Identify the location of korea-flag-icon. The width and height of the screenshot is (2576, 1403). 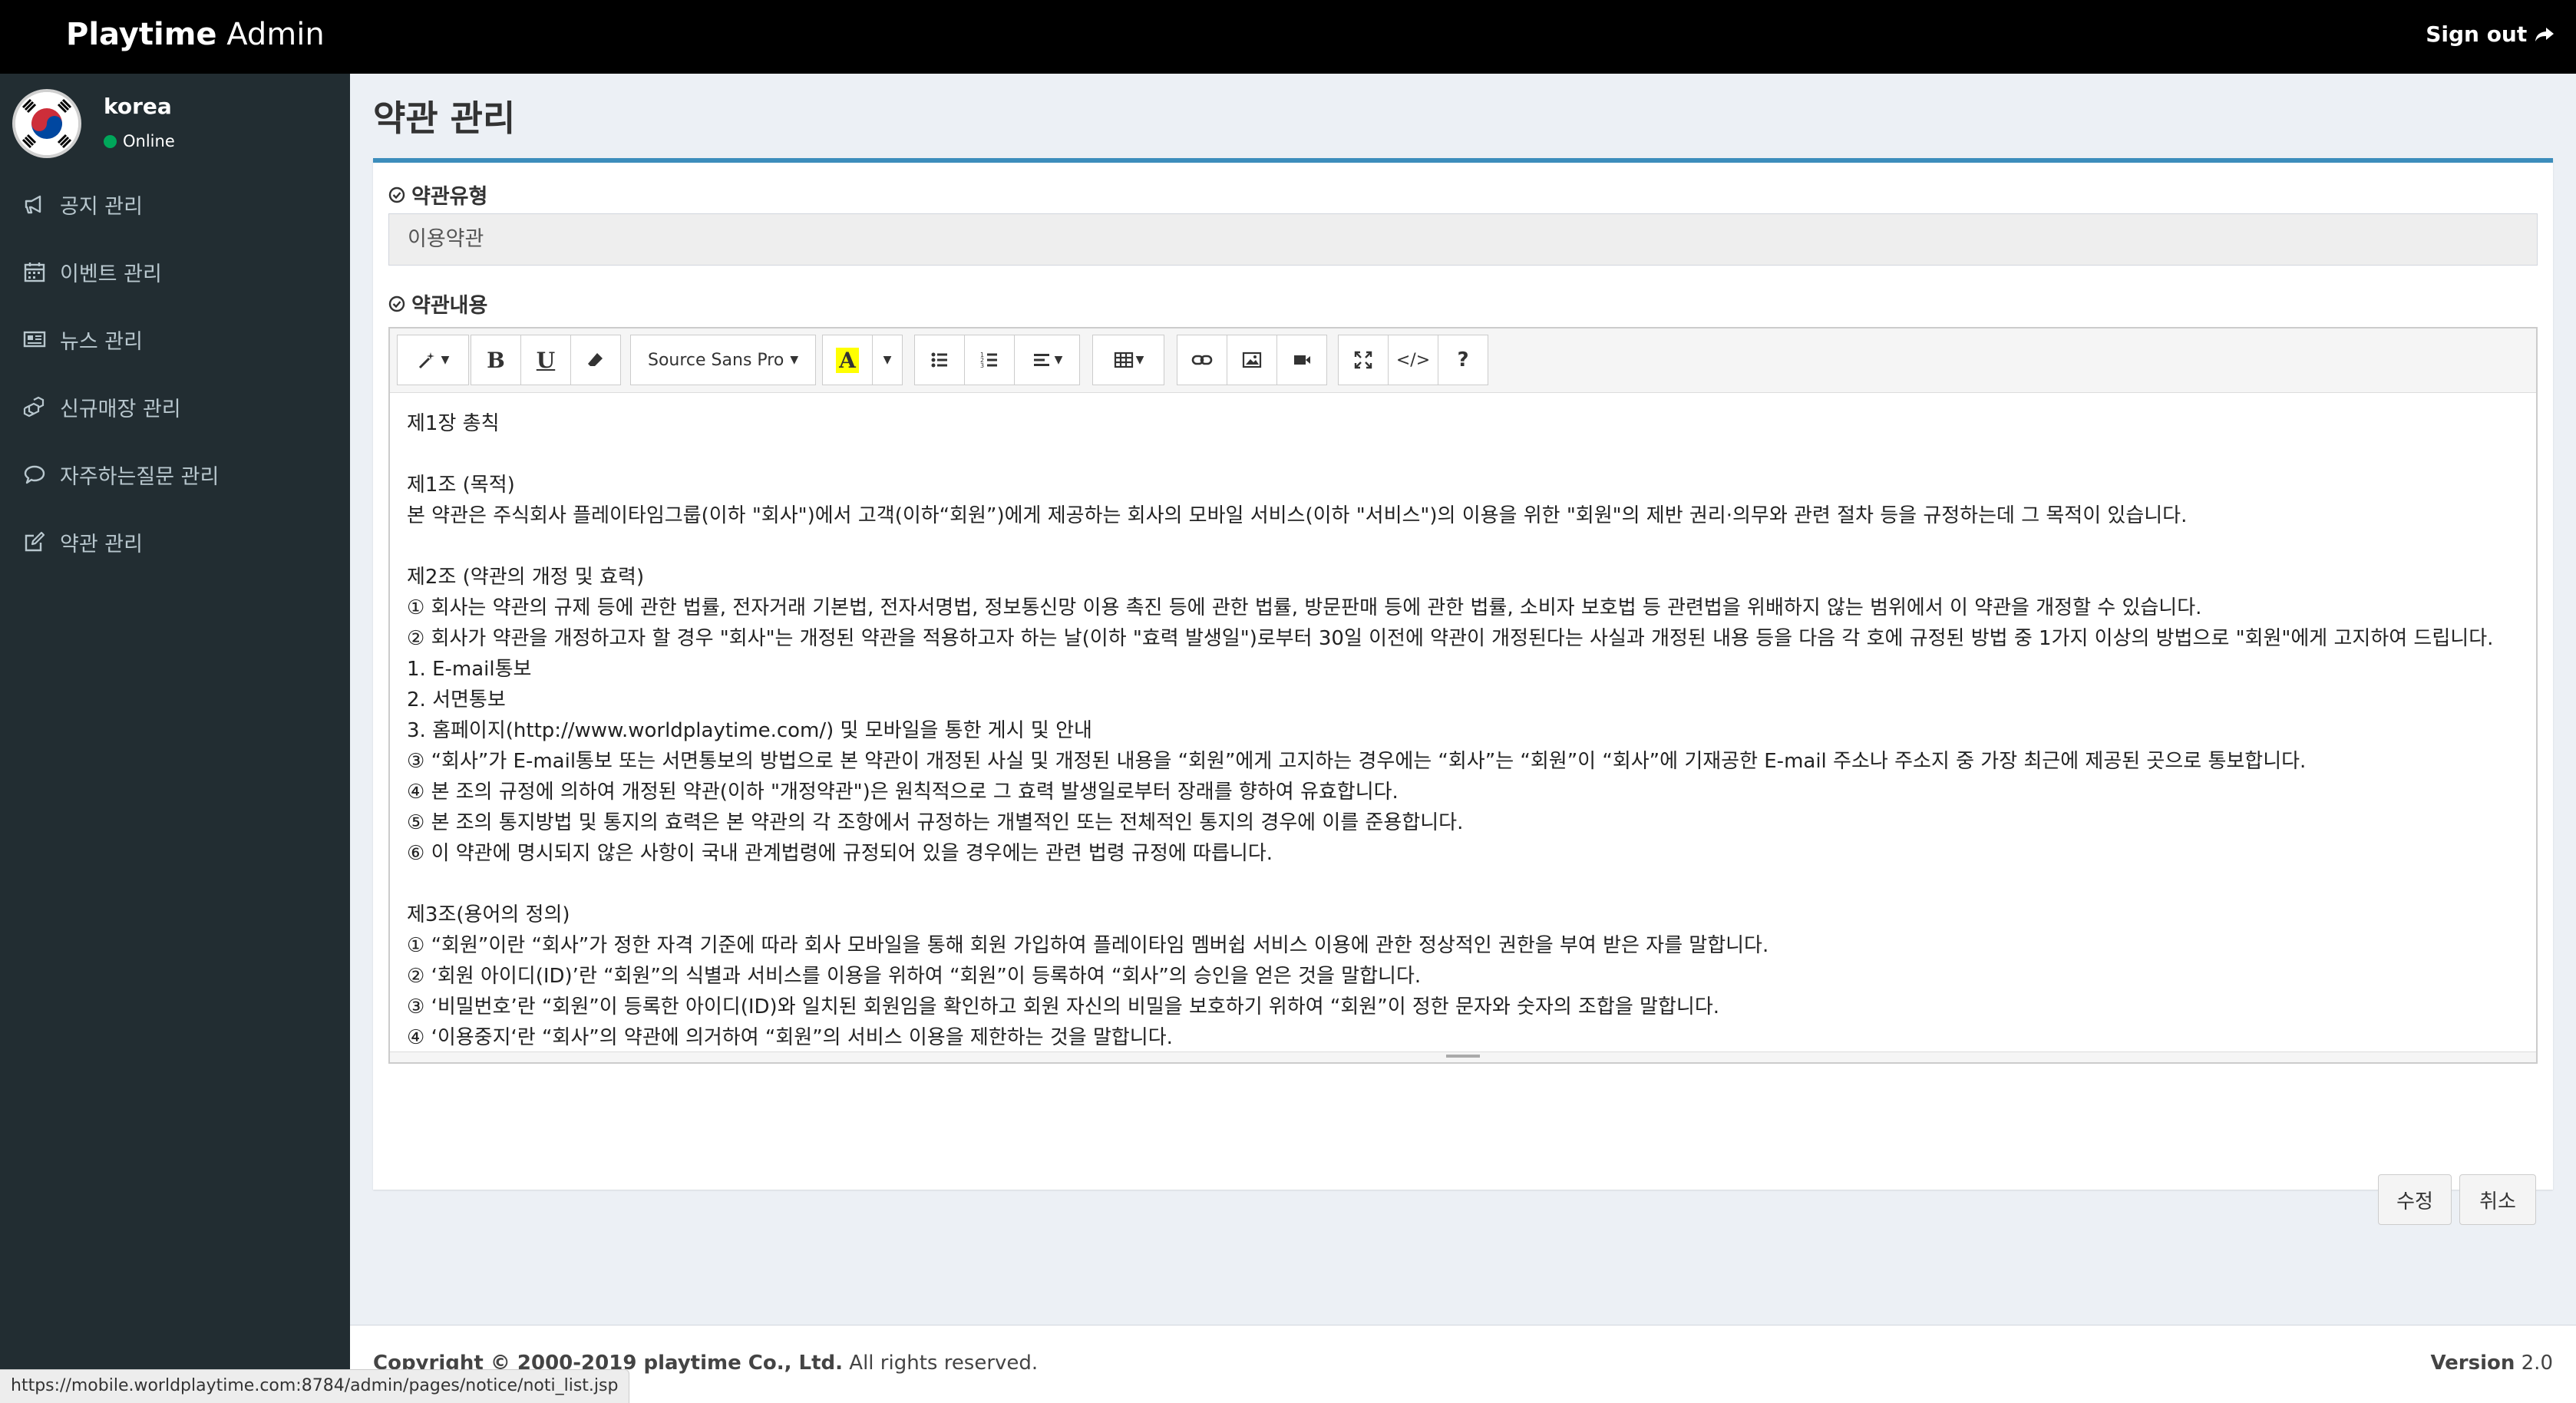
(46, 123).